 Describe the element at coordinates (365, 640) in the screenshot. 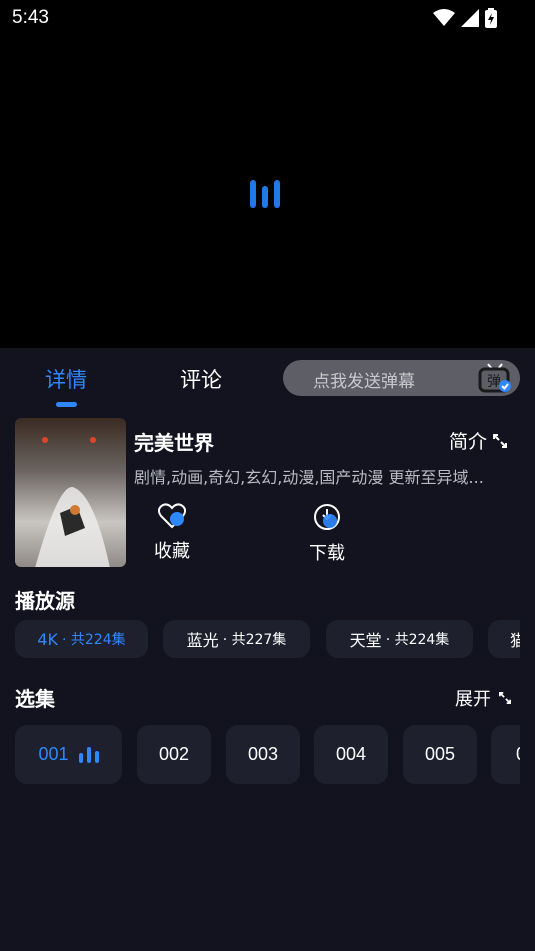

I see `source-name: 天堂` at that location.